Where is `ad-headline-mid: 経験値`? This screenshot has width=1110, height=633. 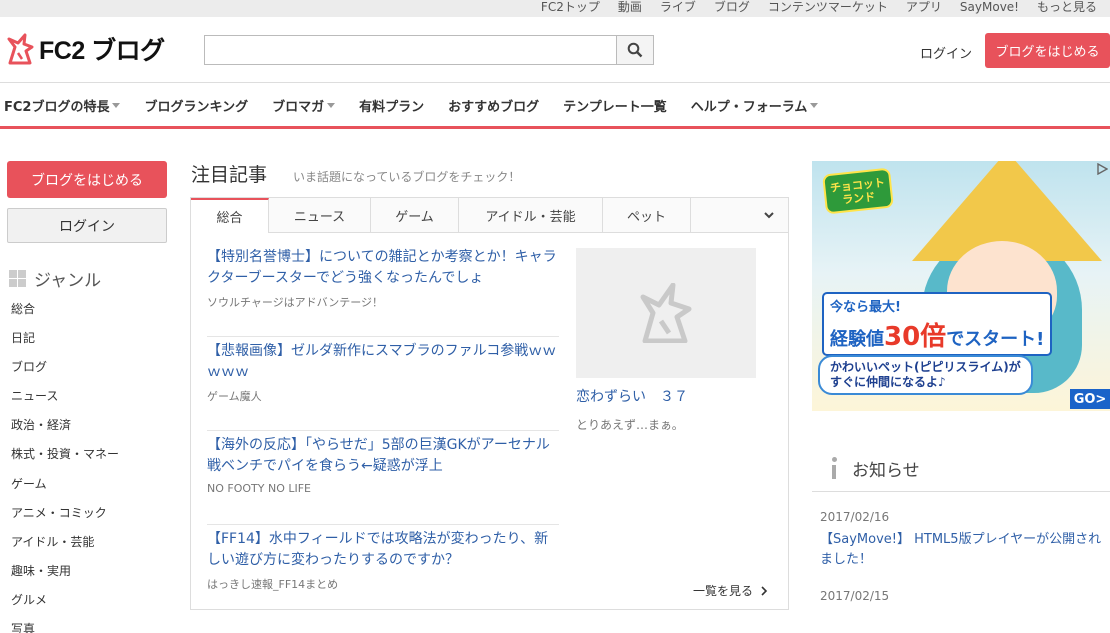
ad-headline-mid: 経験値 is located at coordinates (857, 339).